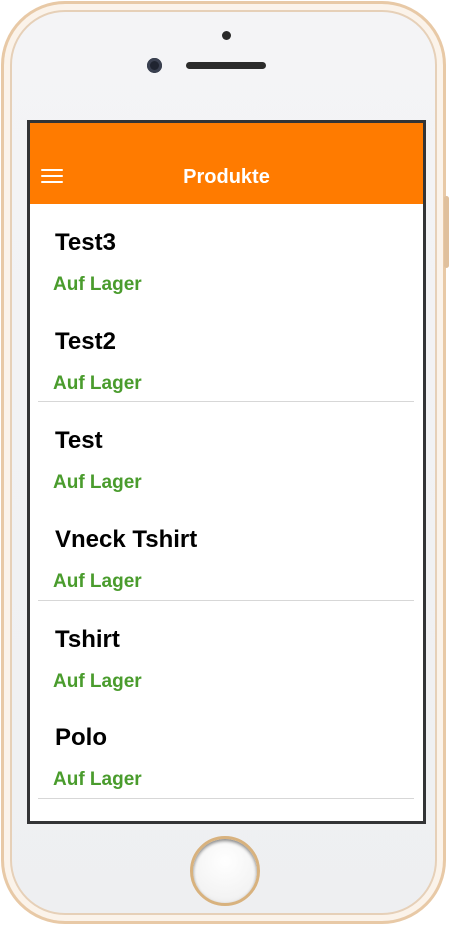  I want to click on product-name: Test3, so click(85, 242).